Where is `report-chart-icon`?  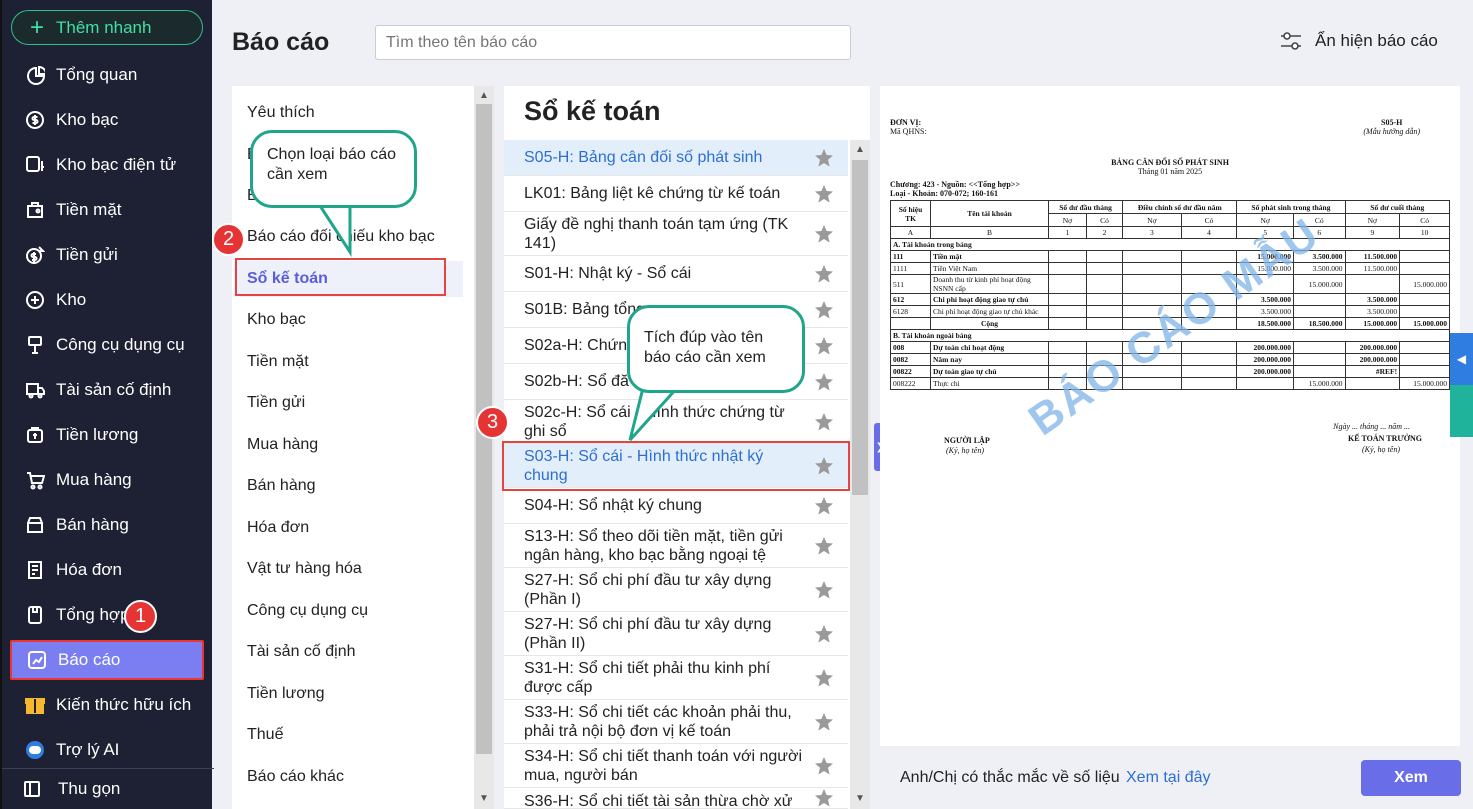 report-chart-icon is located at coordinates (37, 660).